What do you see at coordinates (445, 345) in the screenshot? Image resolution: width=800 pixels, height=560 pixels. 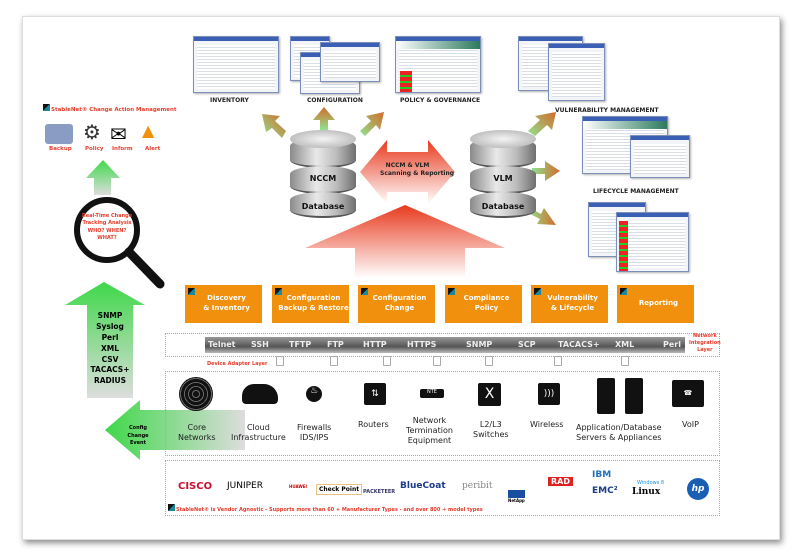 I see `protocol-bar` at bounding box center [445, 345].